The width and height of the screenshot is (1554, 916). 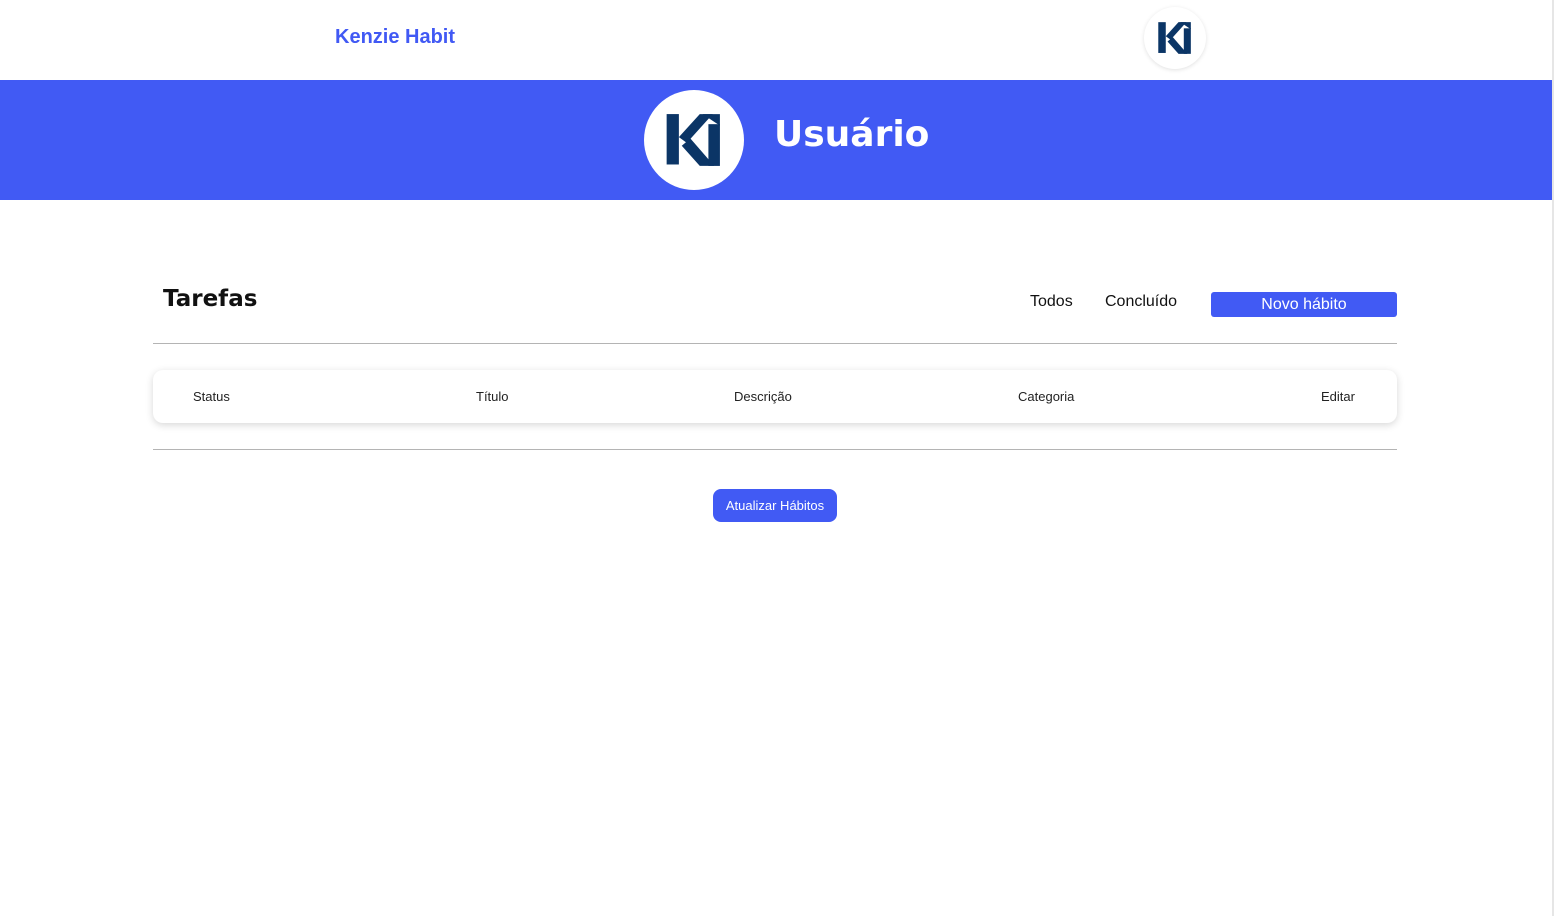 I want to click on table-header: Status Título Descrição Categoria Editar, so click(x=775, y=396).